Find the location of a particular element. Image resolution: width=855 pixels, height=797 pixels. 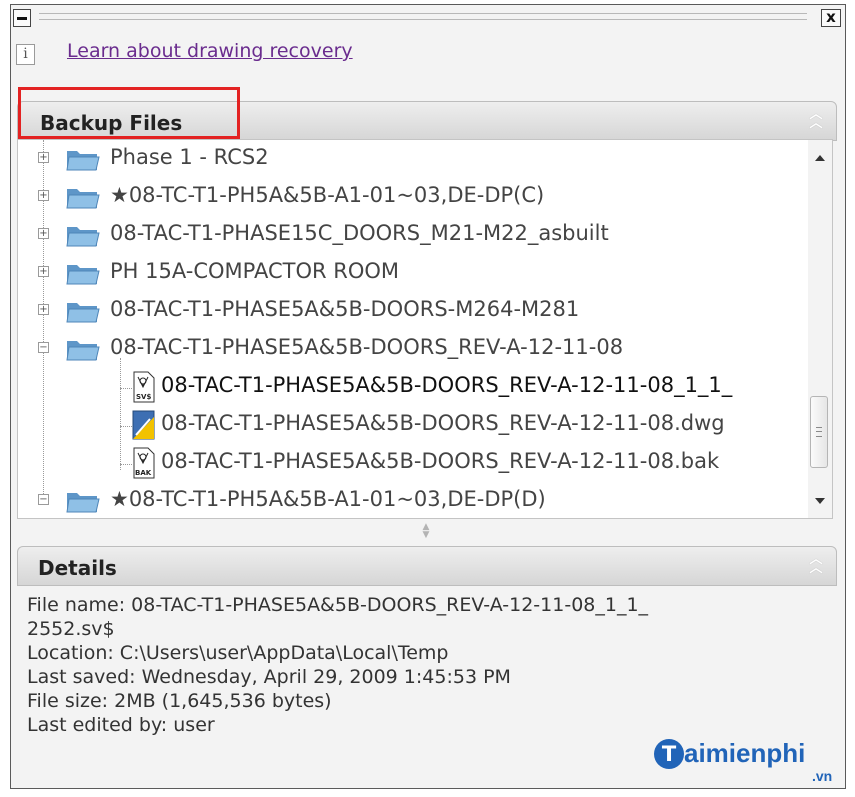

detail-file-name-cont: 2552.sv$ is located at coordinates (71, 629).